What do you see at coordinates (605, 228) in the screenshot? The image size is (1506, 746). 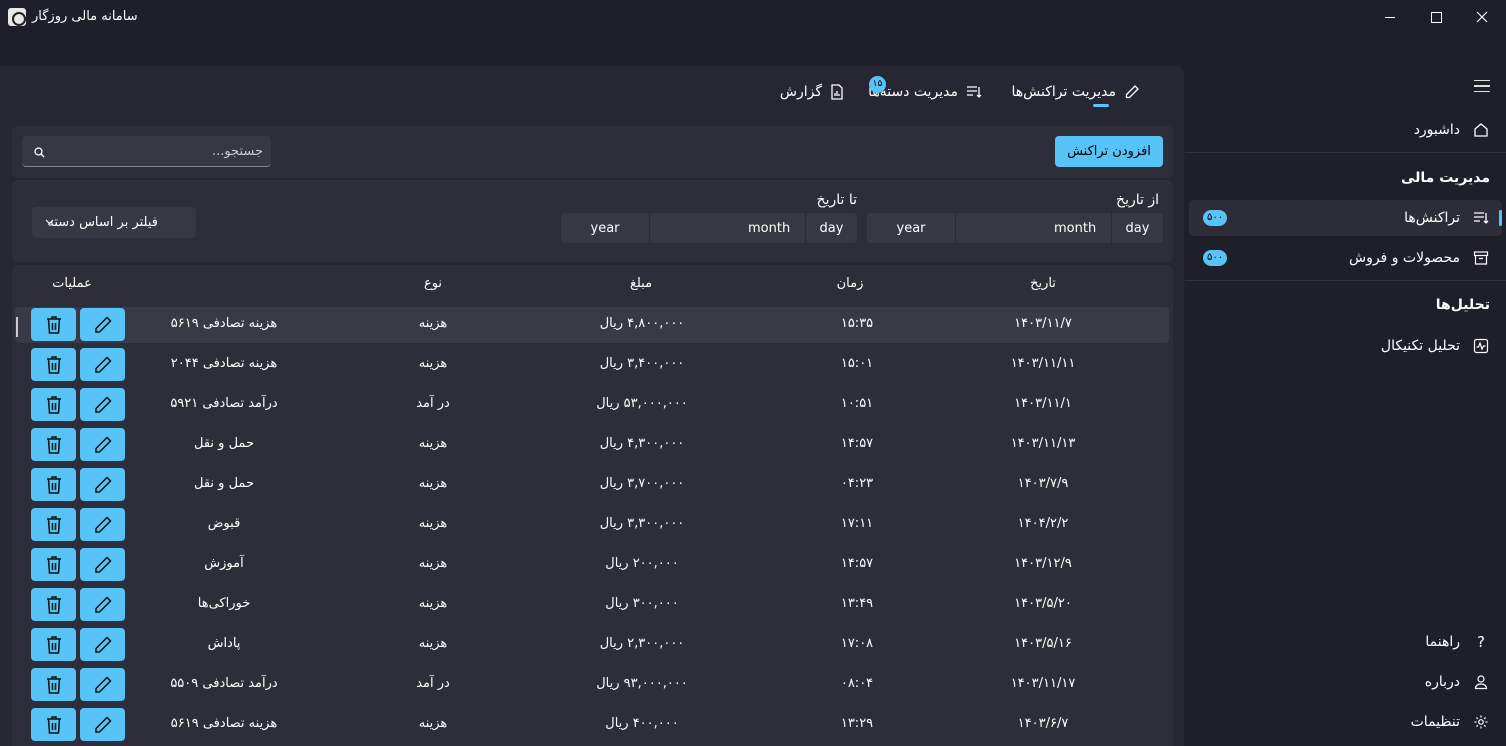 I see `to-year-field: year` at bounding box center [605, 228].